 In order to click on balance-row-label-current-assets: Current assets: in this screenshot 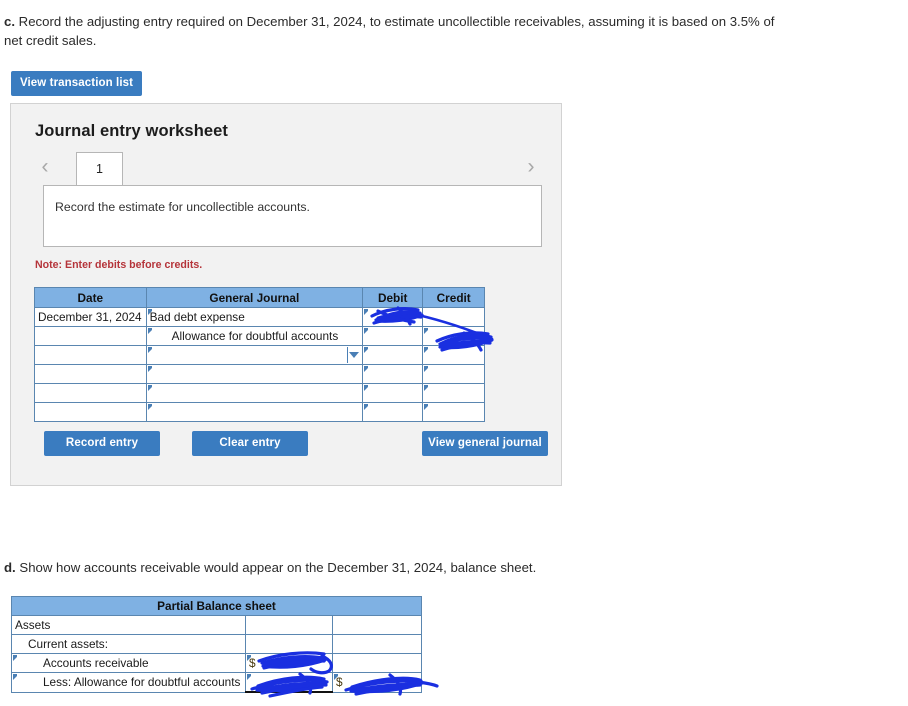, I will do `click(128, 644)`.